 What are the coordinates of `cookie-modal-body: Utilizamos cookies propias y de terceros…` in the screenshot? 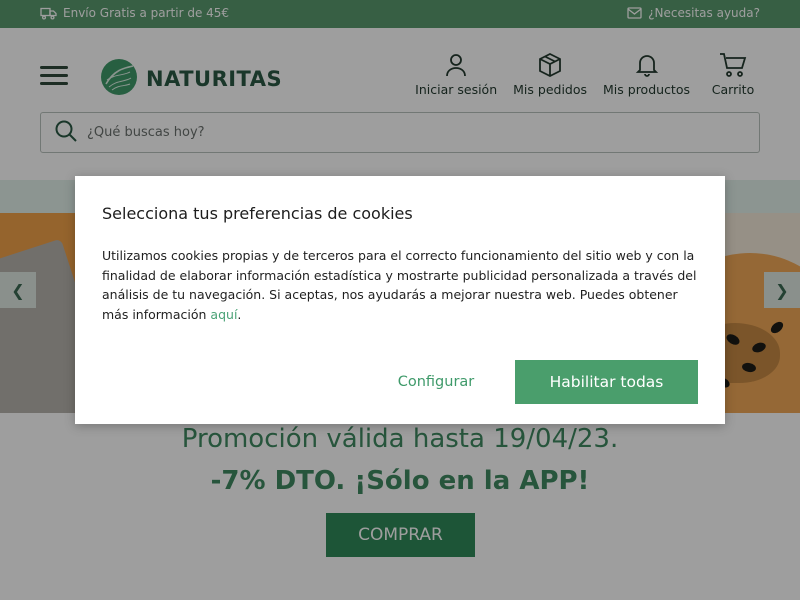 It's located at (402, 285).